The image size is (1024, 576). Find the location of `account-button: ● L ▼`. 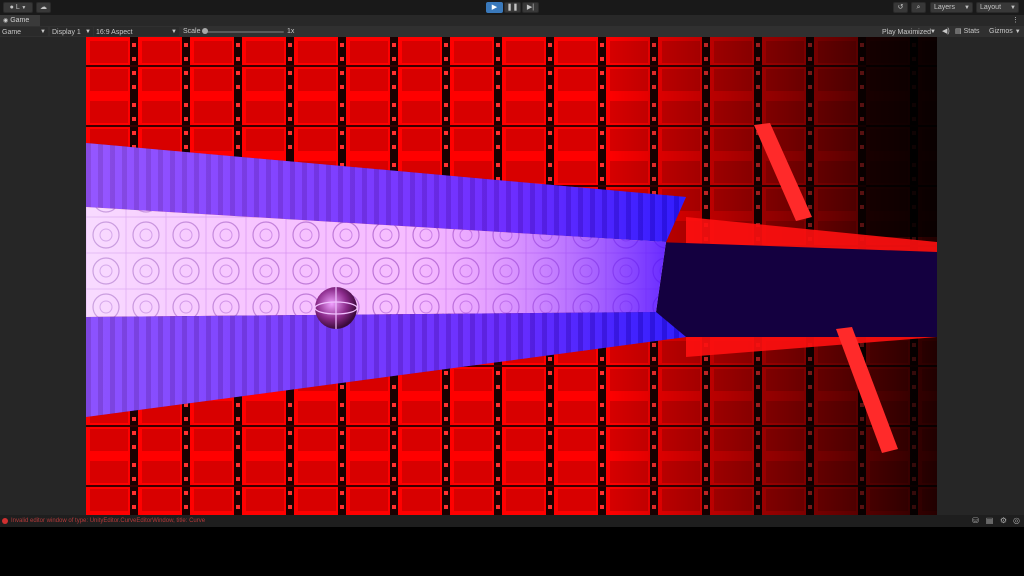

account-button: ● L ▼ is located at coordinates (18, 7).